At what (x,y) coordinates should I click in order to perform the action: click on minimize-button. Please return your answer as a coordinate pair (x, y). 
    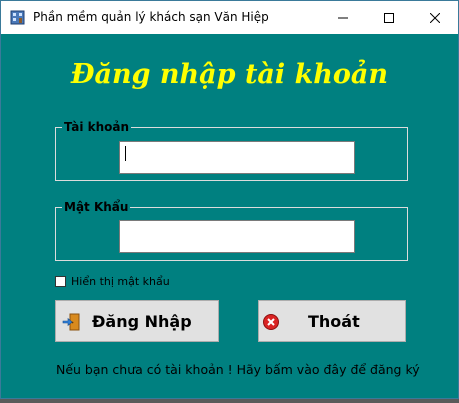
    Looking at the image, I should click on (343, 17).